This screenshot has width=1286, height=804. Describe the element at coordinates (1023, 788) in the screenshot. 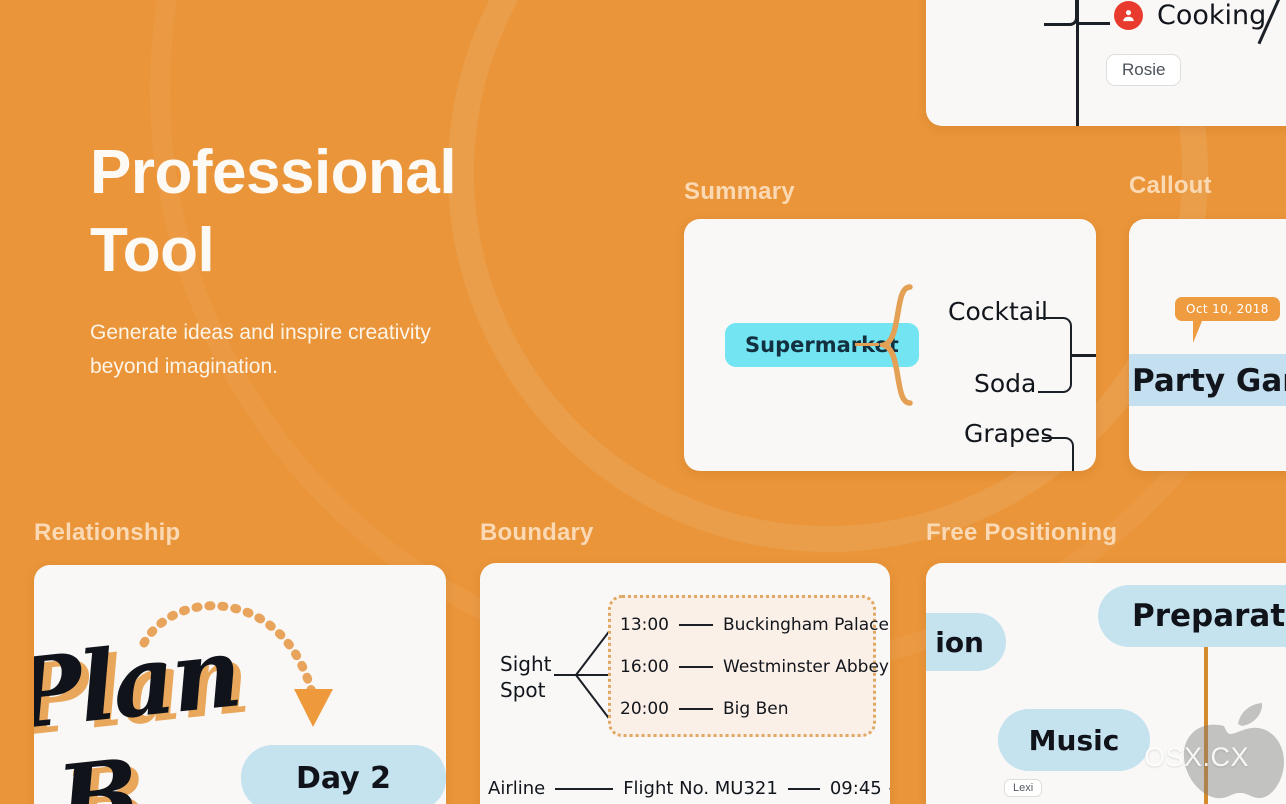

I see `tag-lexi: Lexi` at that location.